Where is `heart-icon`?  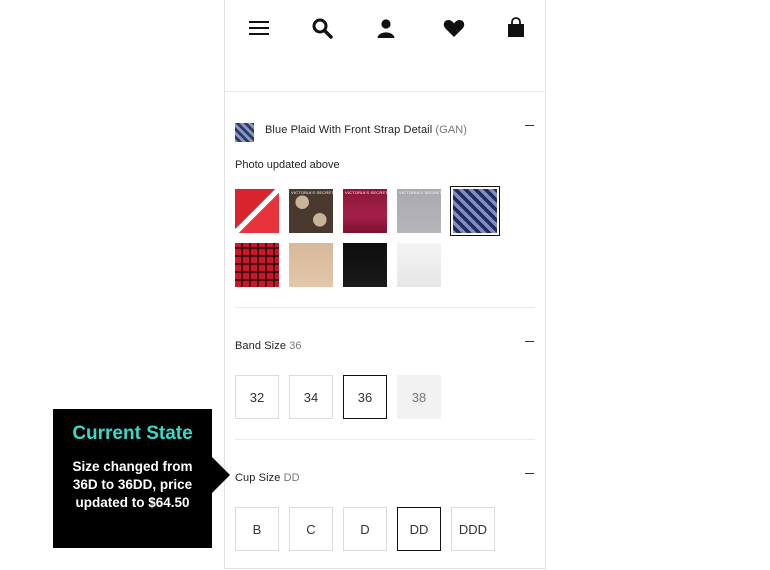
heart-icon is located at coordinates (454, 28).